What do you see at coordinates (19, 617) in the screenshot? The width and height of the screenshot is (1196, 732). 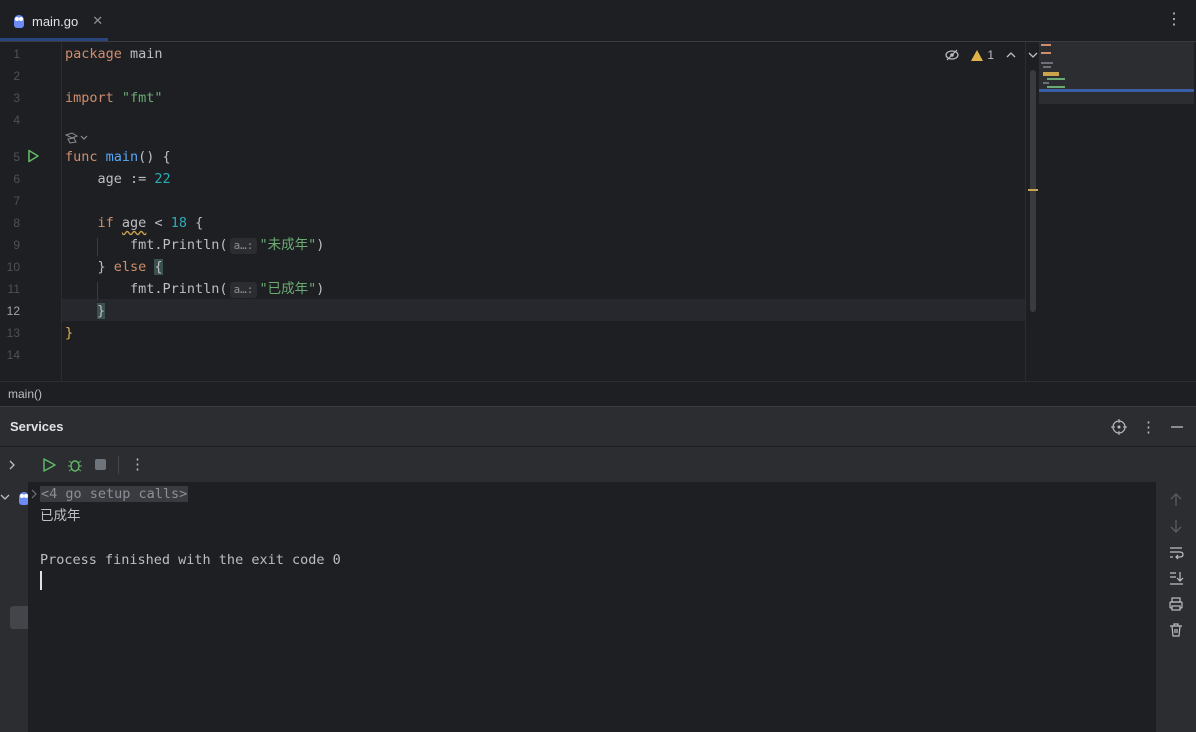 I see `tree-selection-handle` at bounding box center [19, 617].